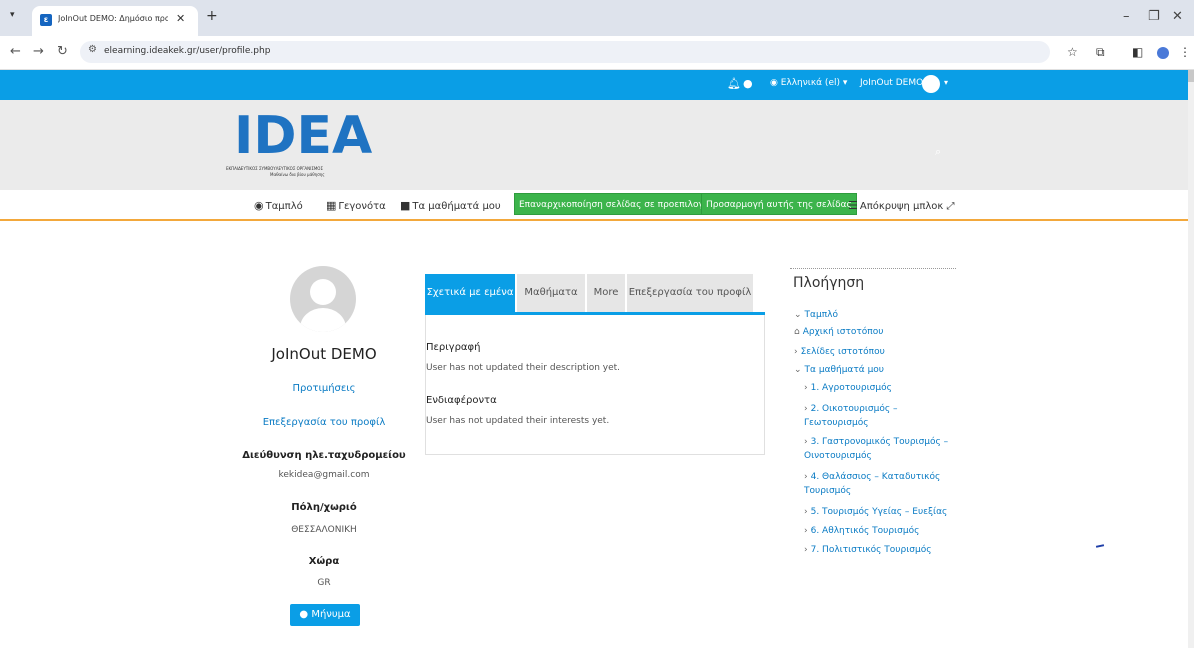 Image resolution: width=1194 pixels, height=648 pixels. What do you see at coordinates (1185, 52) in the screenshot?
I see `browser-menu-icon: ⋮` at bounding box center [1185, 52].